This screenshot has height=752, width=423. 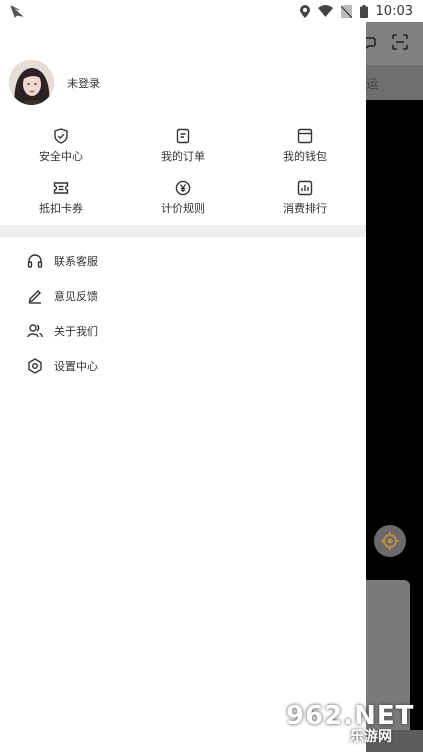 What do you see at coordinates (61, 188) in the screenshot?
I see `coupon-icon` at bounding box center [61, 188].